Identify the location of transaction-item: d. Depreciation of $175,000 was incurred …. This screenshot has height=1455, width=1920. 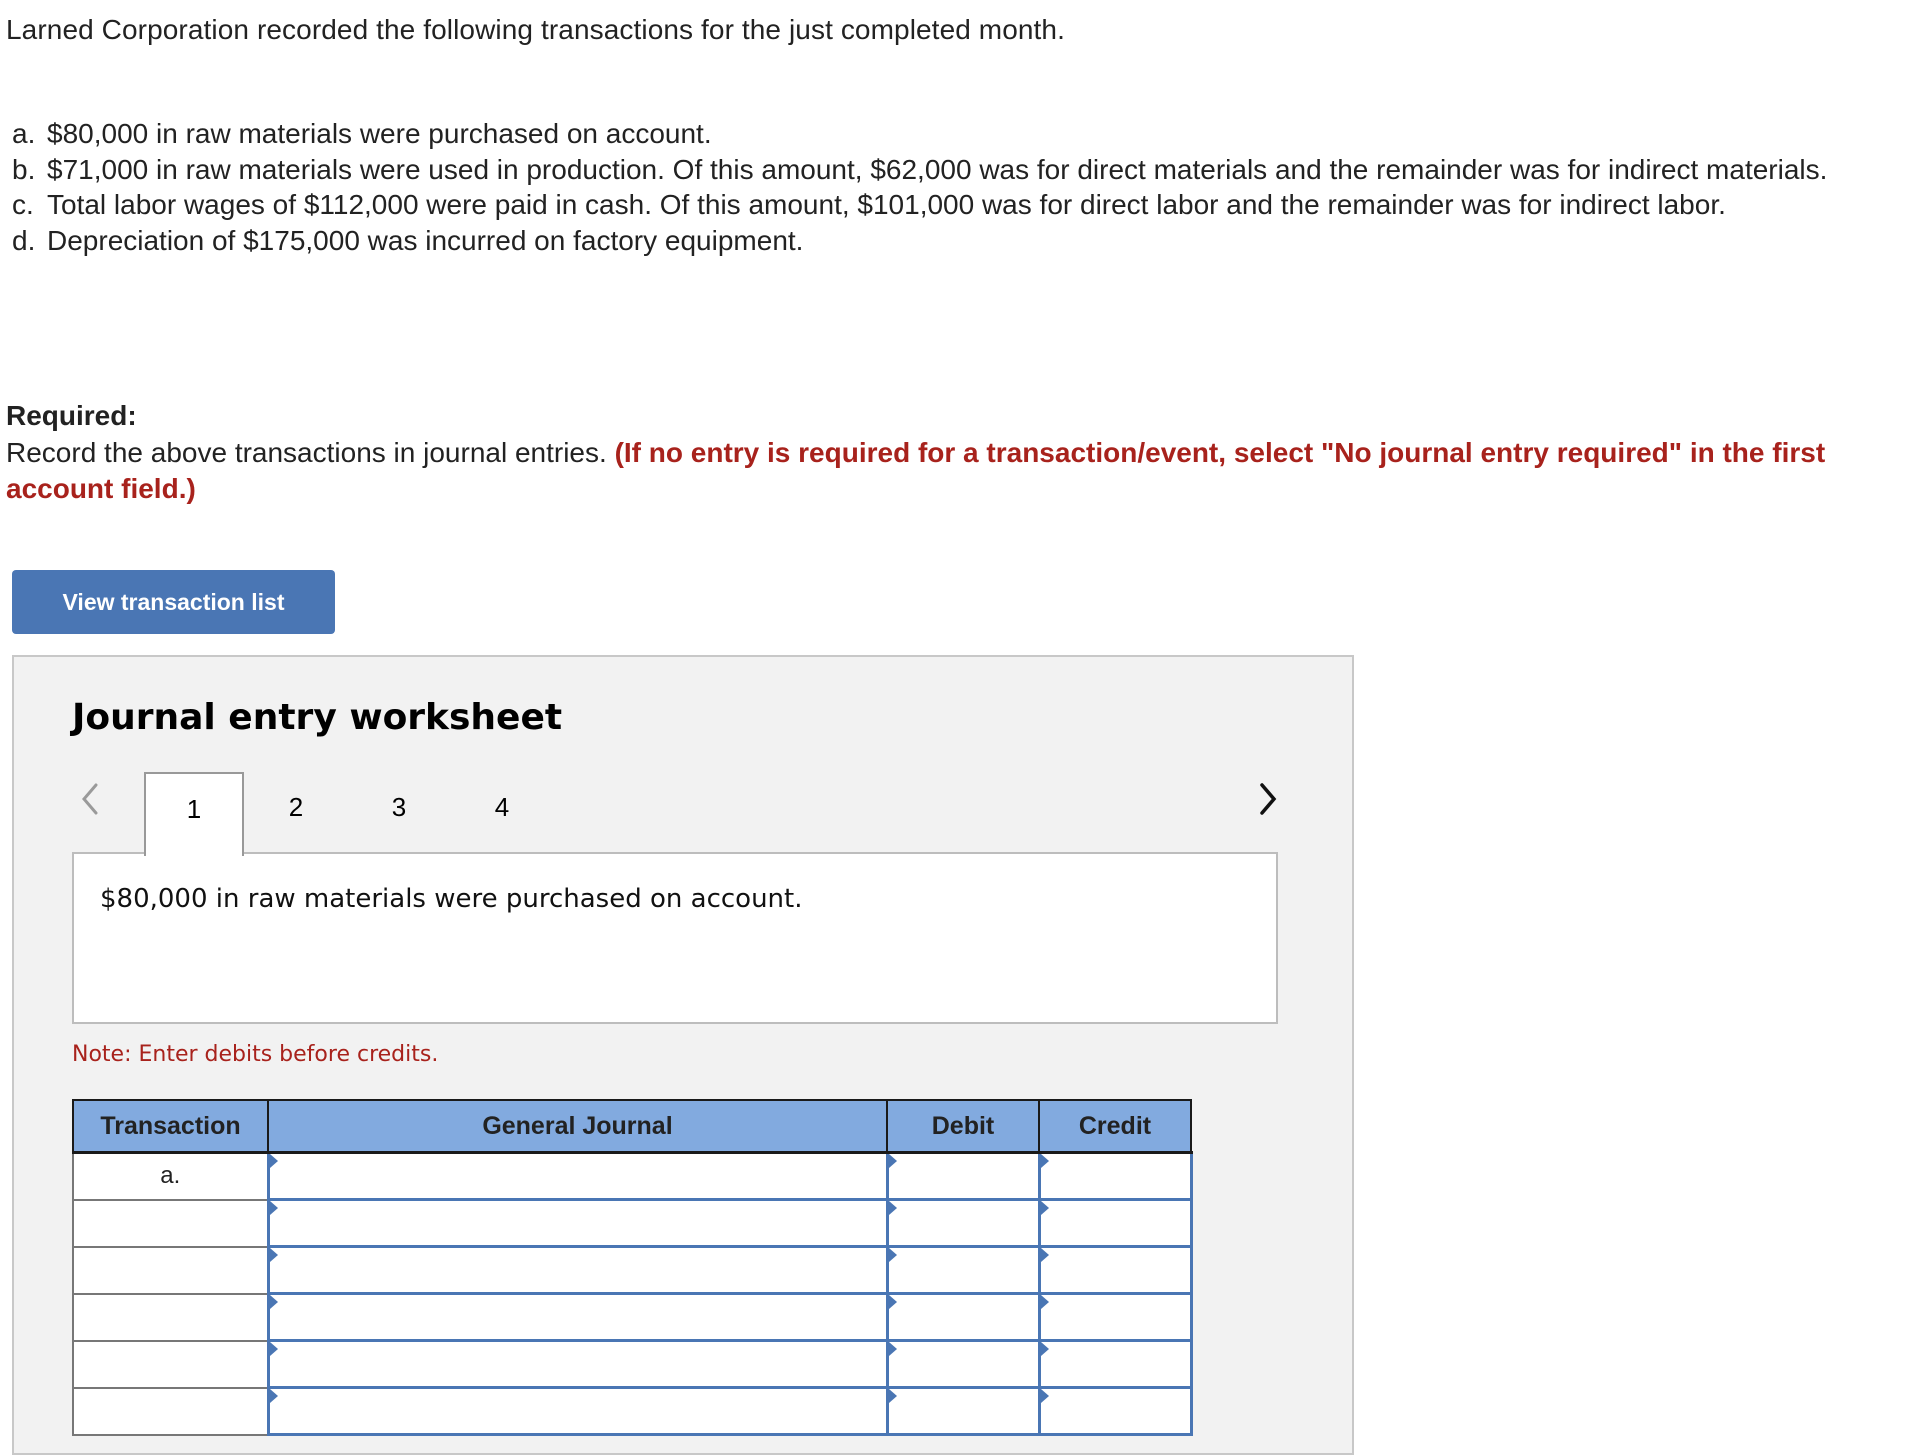
(952, 241).